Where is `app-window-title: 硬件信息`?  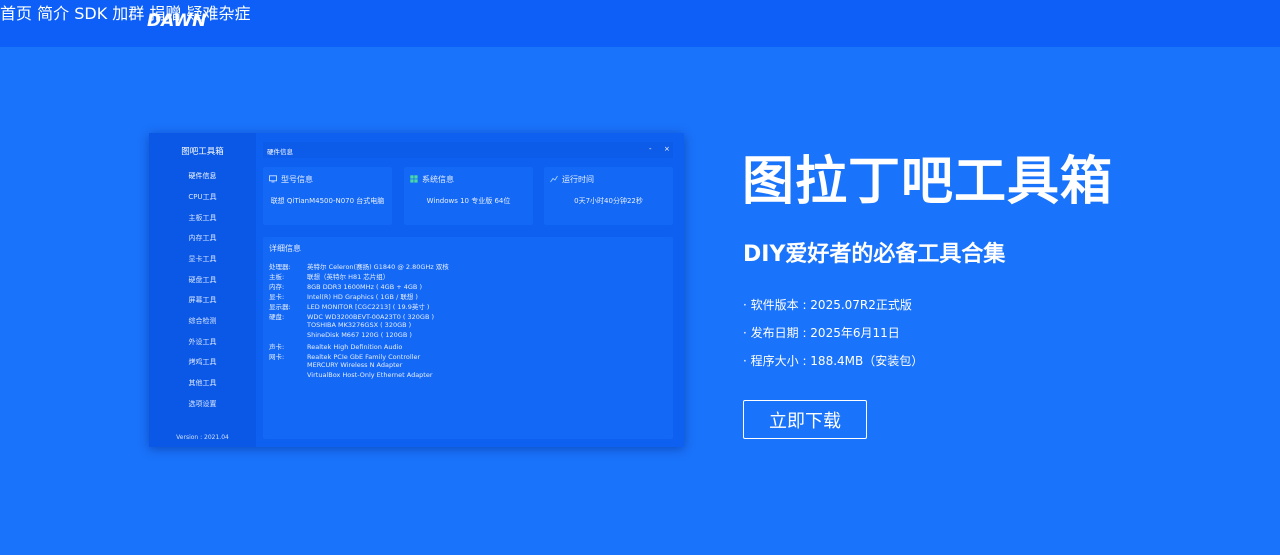 app-window-title: 硬件信息 is located at coordinates (280, 152).